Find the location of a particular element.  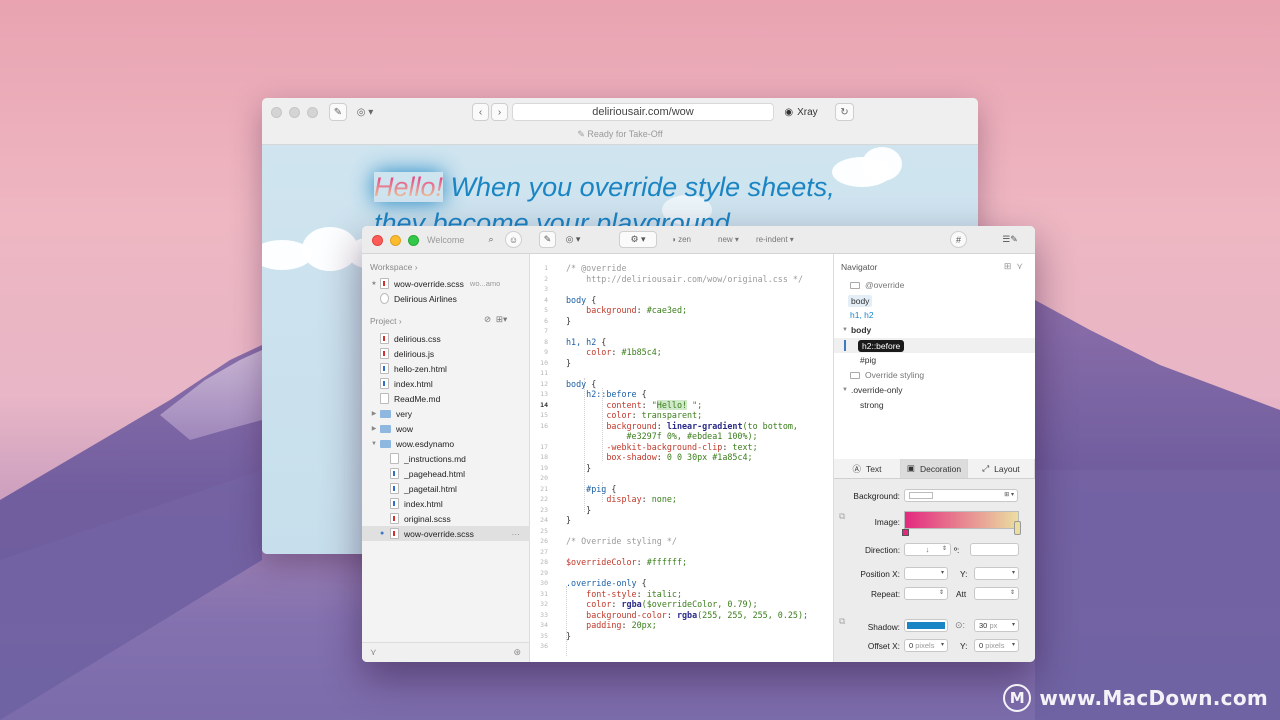

favorite-icon: ⊛ is located at coordinates (517, 652).